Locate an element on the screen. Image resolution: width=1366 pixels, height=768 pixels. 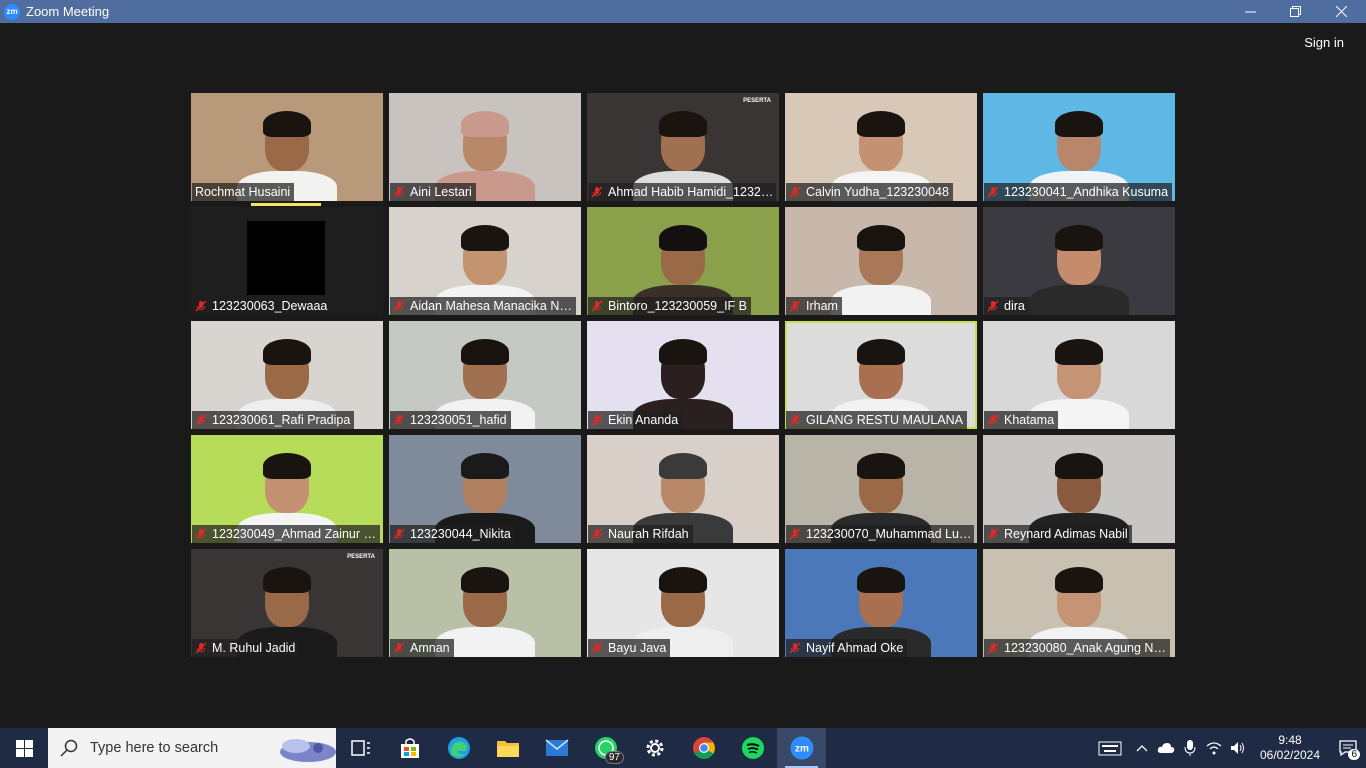
participant-name-label: 123230051_hafid is located at coordinates (450, 420).